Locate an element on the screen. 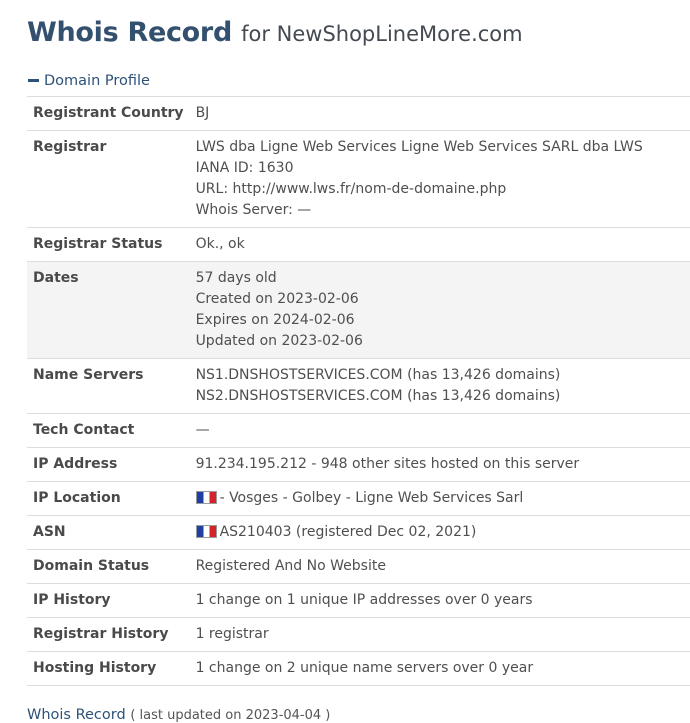 This screenshot has height=723, width=690. row-label: Domain Status is located at coordinates (108, 566).